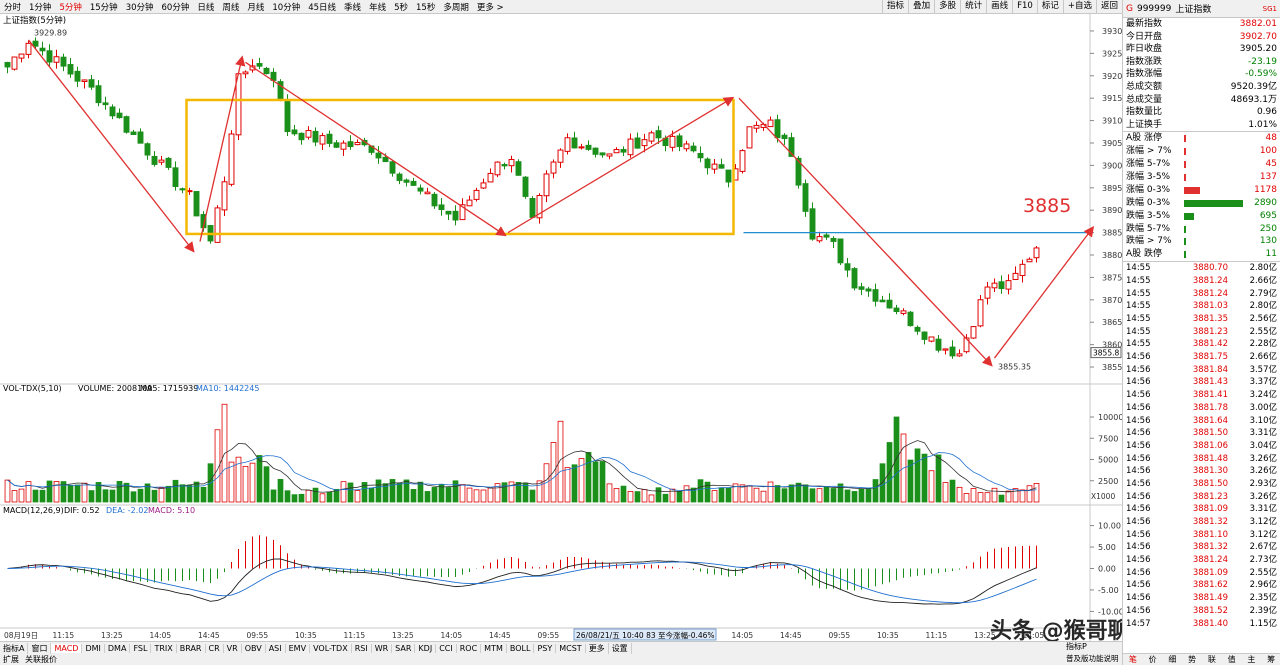  Describe the element at coordinates (1270, 659) in the screenshot. I see `quote-tab: 筹` at that location.